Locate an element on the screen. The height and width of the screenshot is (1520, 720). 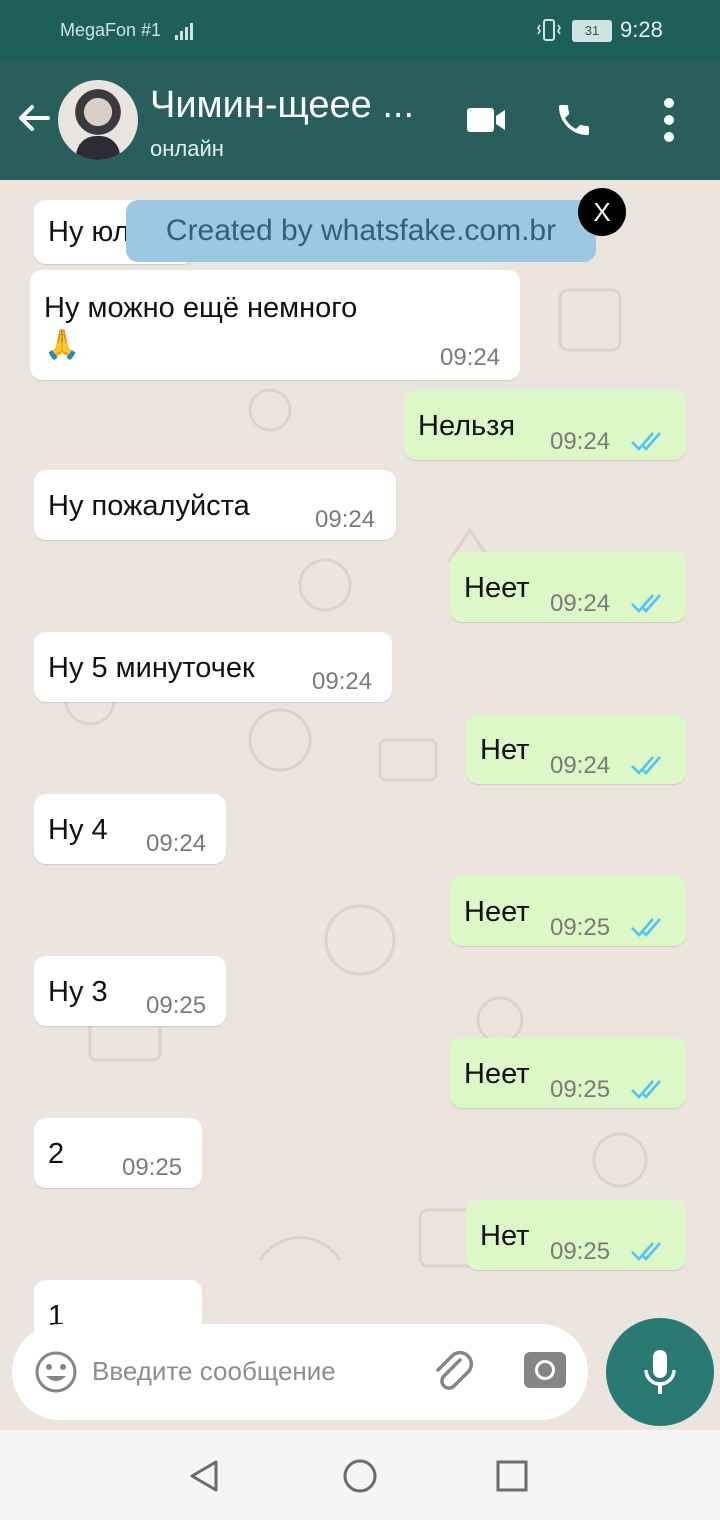
message-text: 2 is located at coordinates (56, 1154).